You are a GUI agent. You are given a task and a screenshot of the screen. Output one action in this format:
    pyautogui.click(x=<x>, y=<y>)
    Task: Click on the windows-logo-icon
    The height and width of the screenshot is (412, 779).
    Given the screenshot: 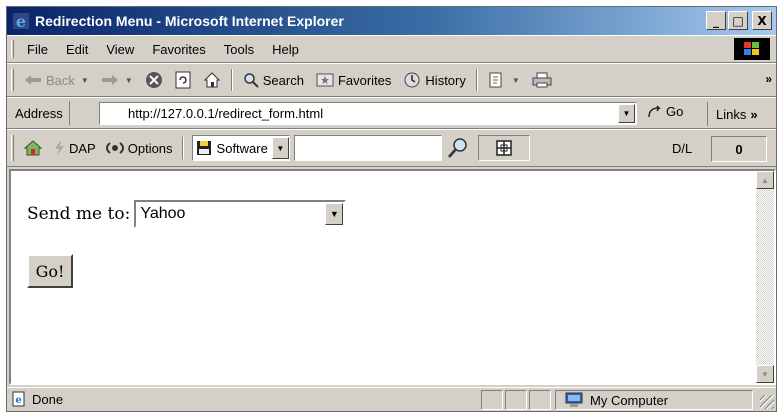 What is the action you would take?
    pyautogui.click(x=752, y=49)
    